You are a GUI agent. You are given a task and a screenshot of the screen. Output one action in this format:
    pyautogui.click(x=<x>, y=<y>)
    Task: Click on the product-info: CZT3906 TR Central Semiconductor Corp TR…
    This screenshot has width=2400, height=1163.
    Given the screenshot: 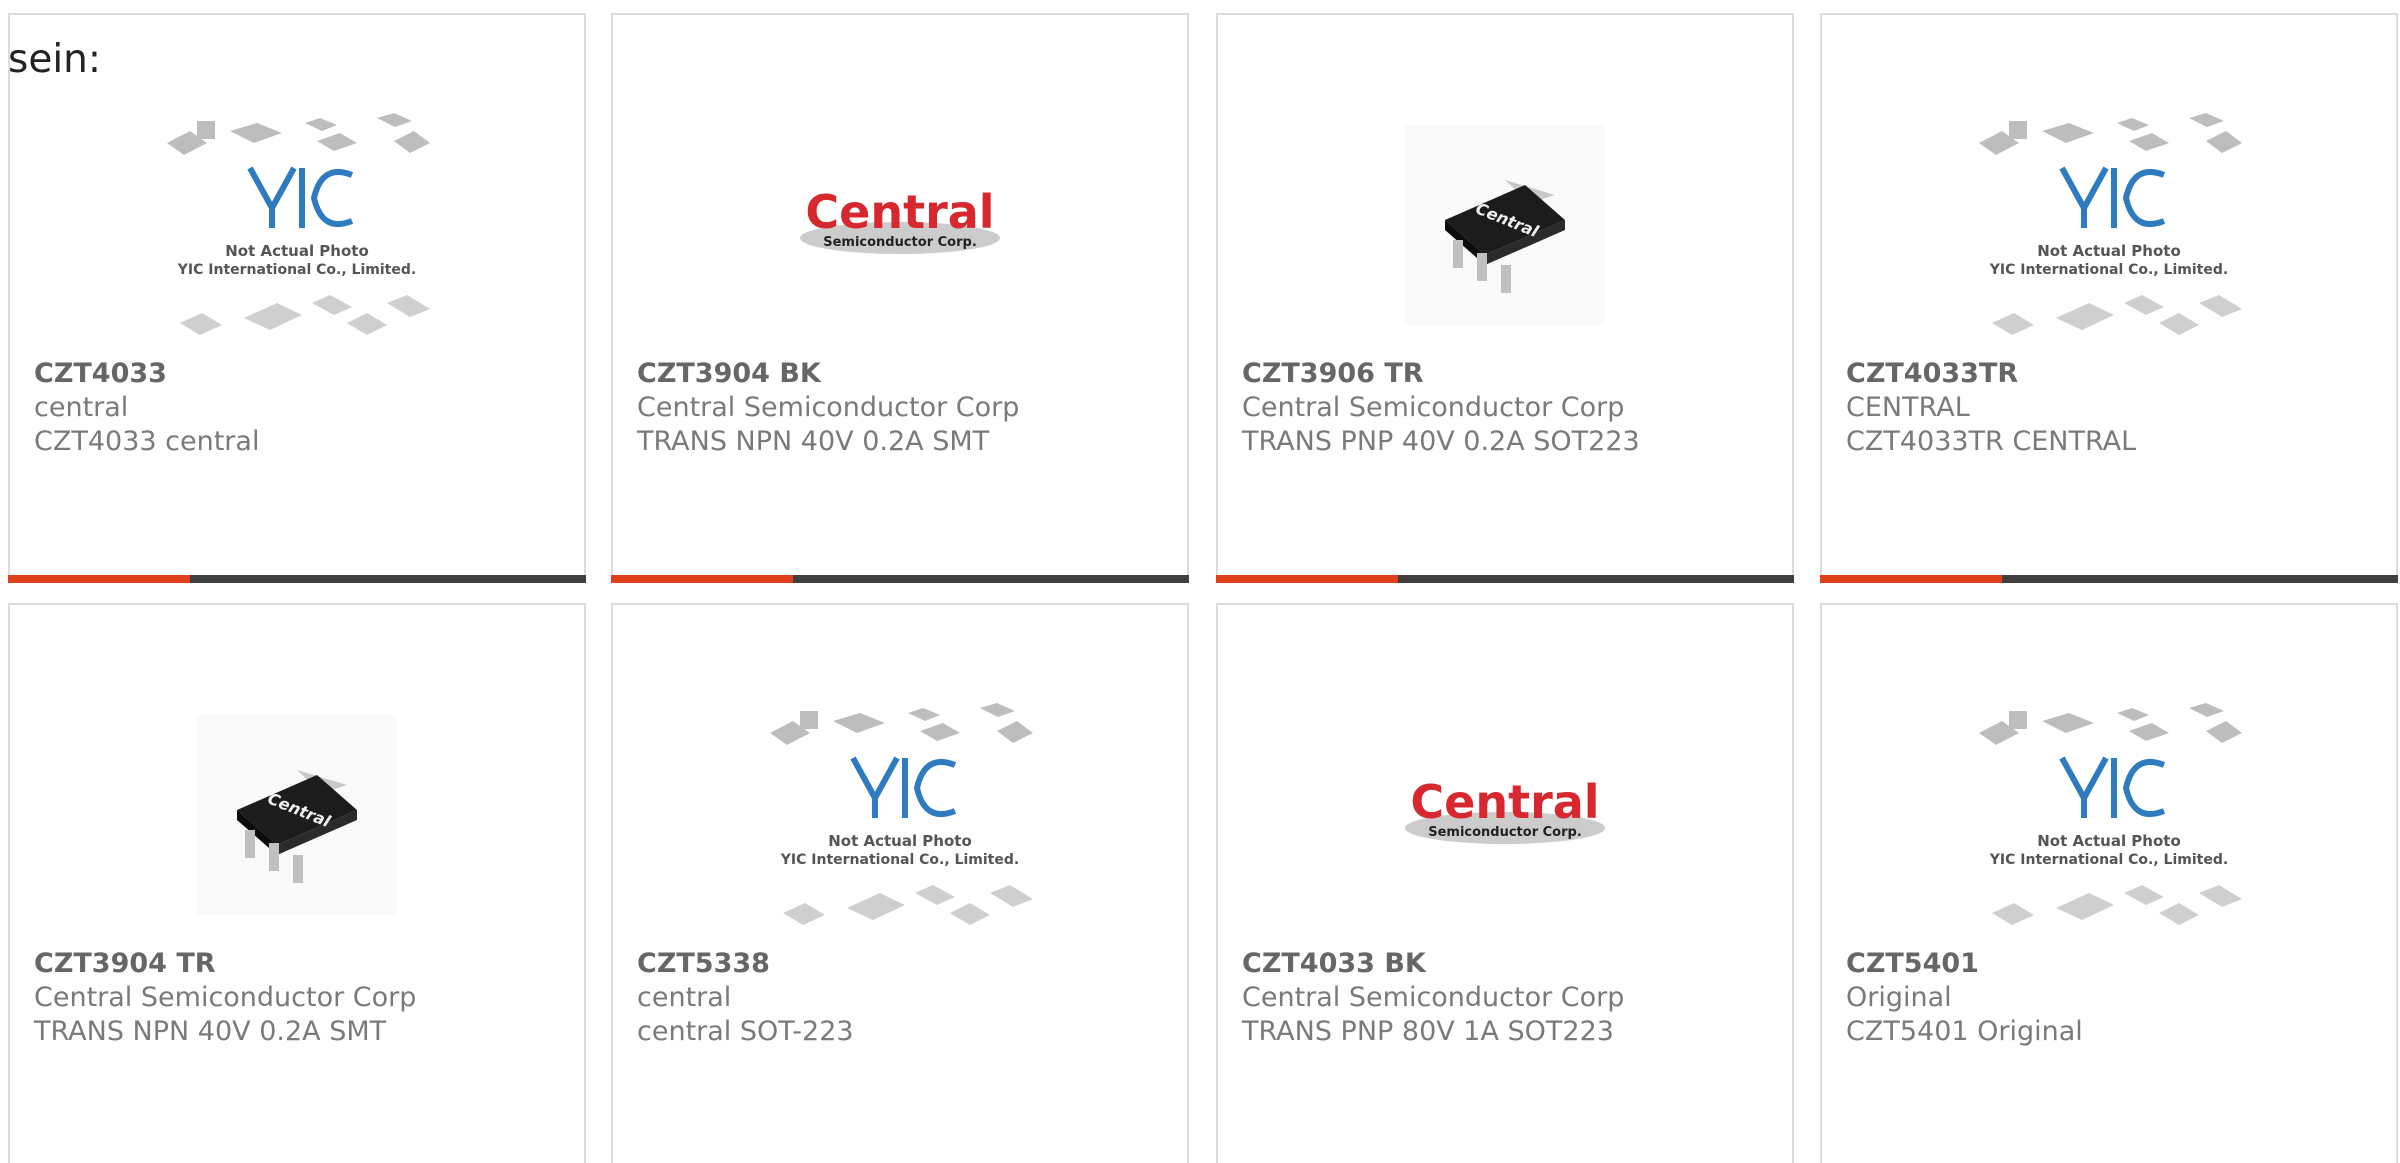 What is the action you would take?
    pyautogui.click(x=1509, y=408)
    